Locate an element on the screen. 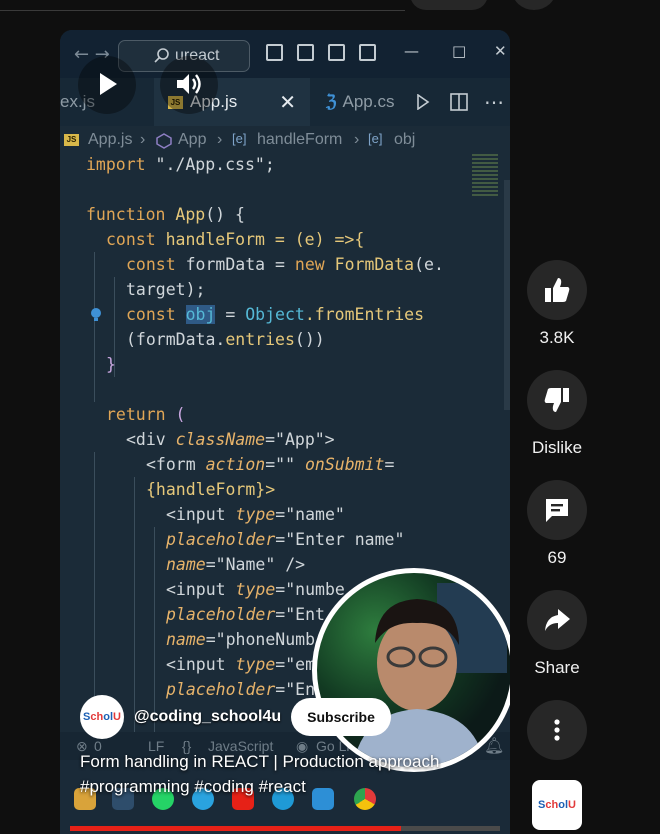 Image resolution: width=660 pixels, height=834 pixels. play-icon is located at coordinates (108, 84).